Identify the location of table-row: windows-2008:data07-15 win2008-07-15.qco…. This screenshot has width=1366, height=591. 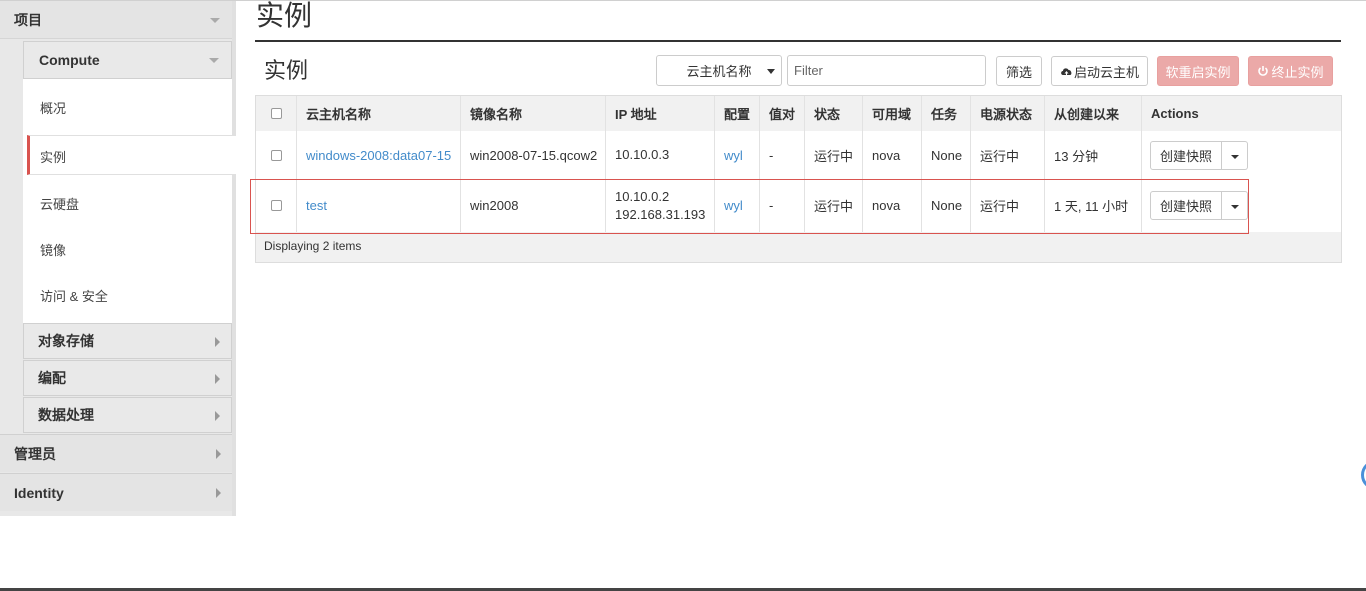
(798, 155).